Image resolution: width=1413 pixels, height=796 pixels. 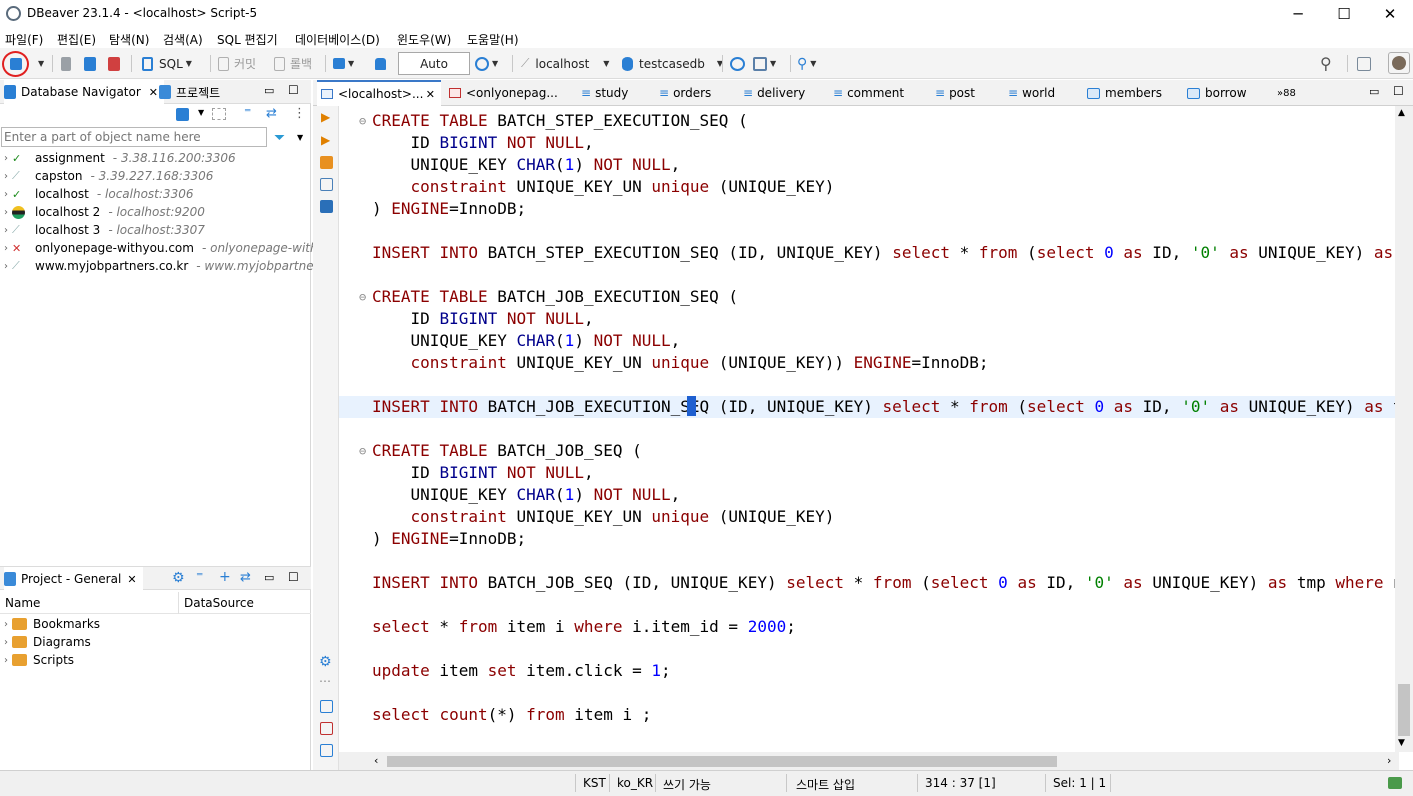 I want to click on horizontal-scrollbar: ‹ ›, so click(x=869, y=761).